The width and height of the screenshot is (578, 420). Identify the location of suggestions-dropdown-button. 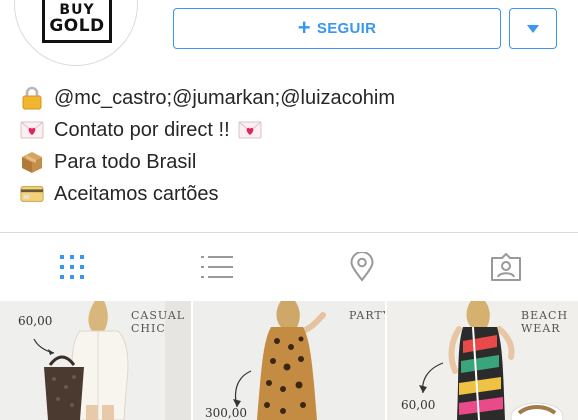
(533, 28).